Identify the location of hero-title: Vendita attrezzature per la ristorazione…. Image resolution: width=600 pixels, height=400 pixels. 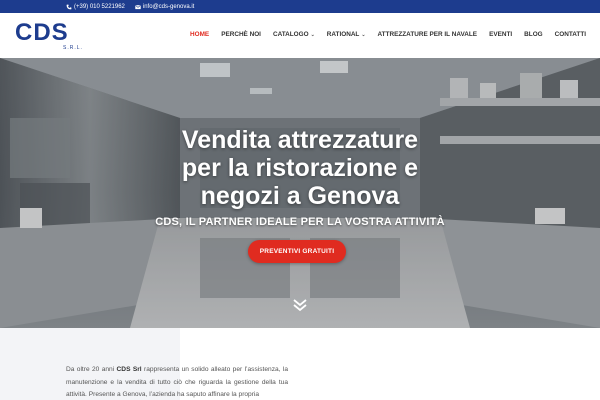
(300, 168).